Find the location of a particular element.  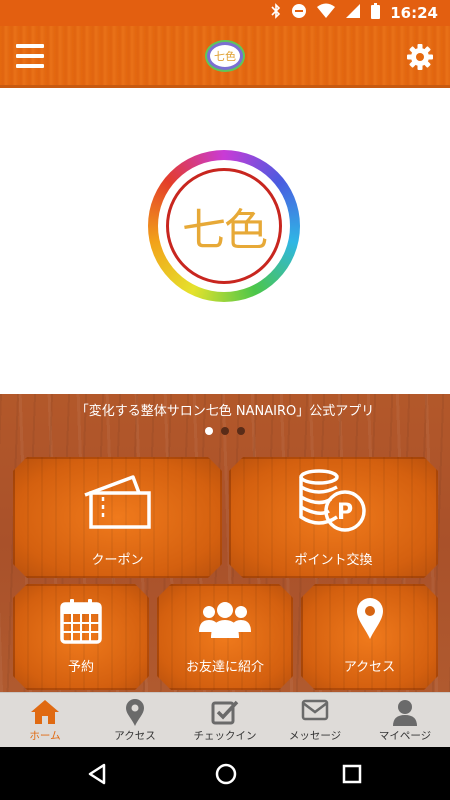

dnd-icon is located at coordinates (299, 13).